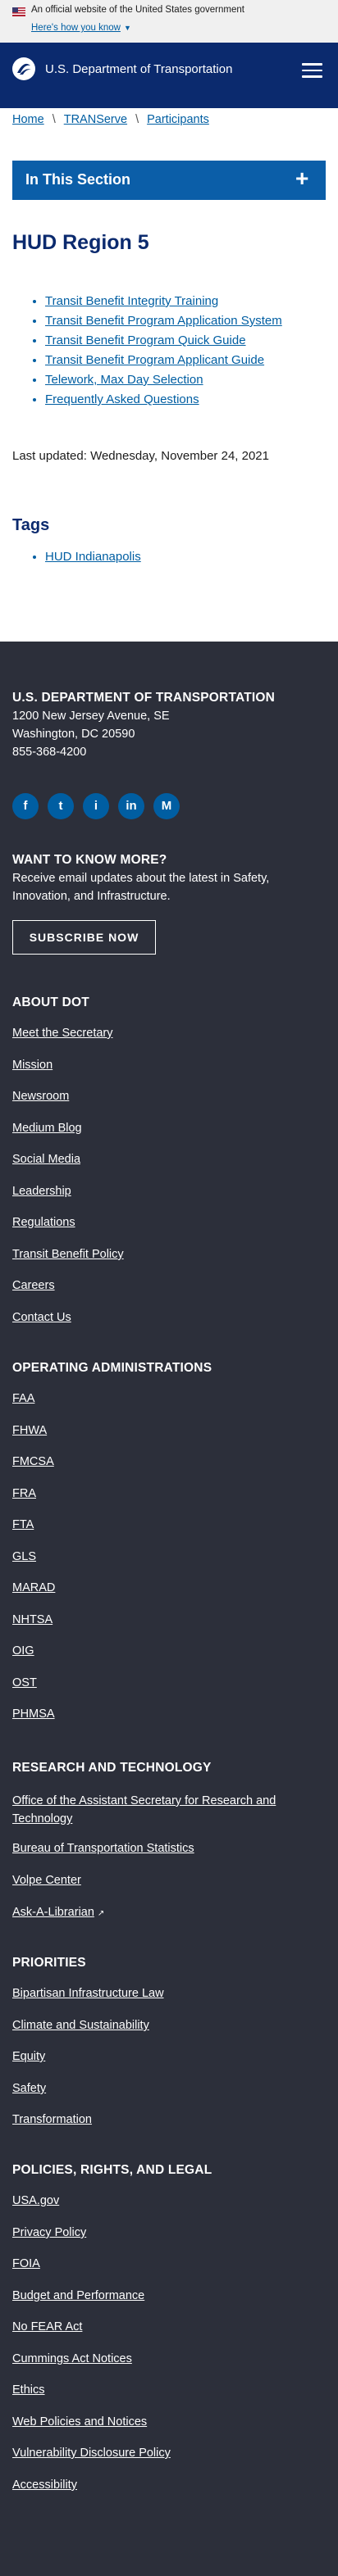 This screenshot has height=2576, width=338. I want to click on footer-link: Medium Blog, so click(47, 1128).